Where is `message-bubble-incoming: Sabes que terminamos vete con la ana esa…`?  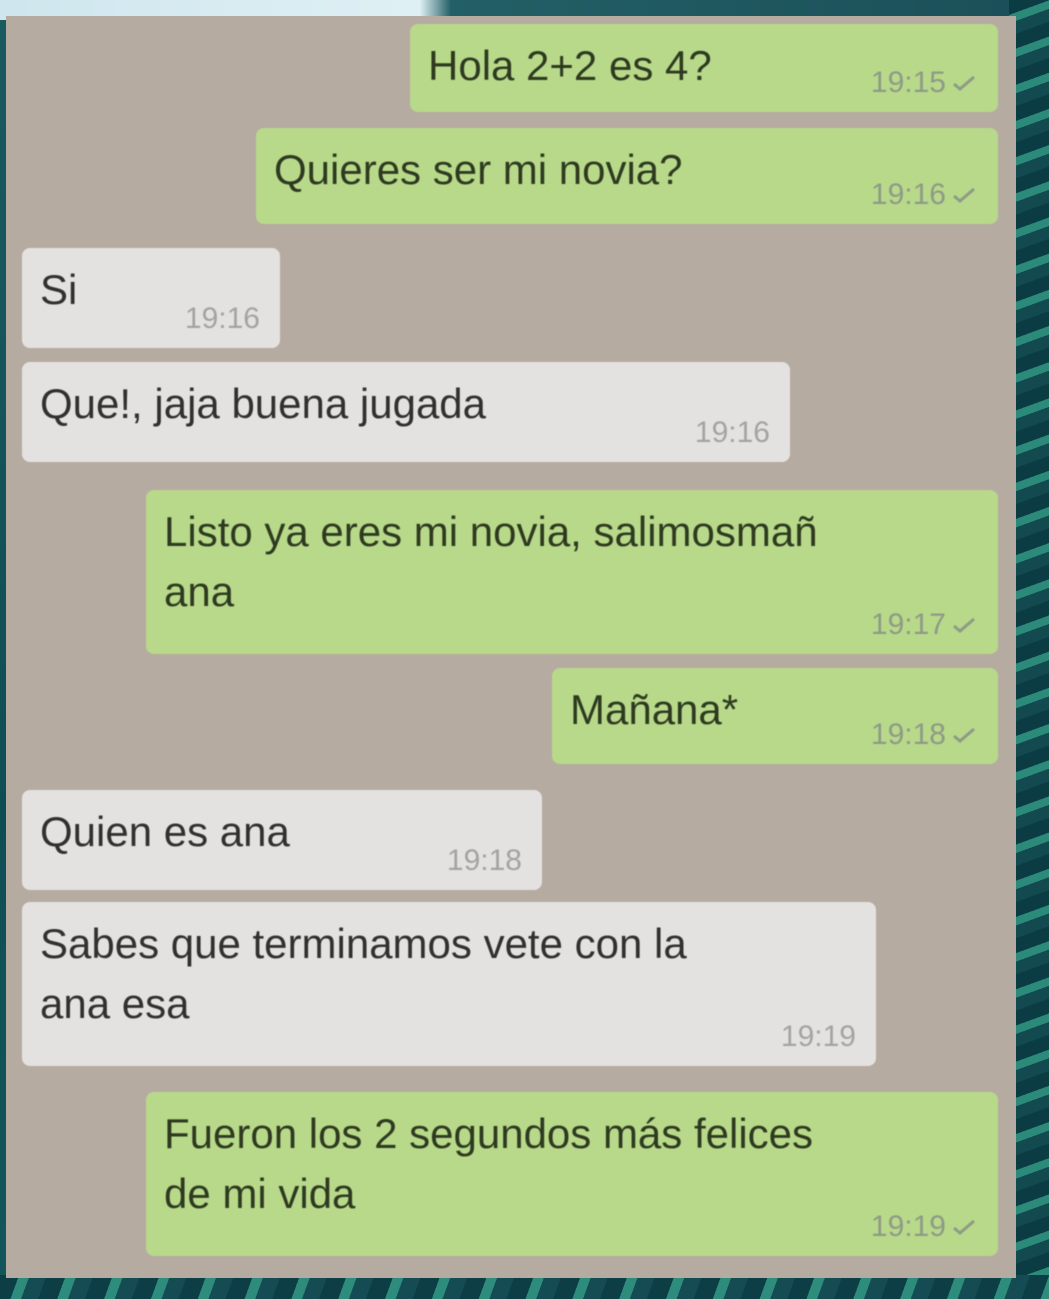
message-bubble-incoming: Sabes que terminamos vete con la ana esa… is located at coordinates (449, 984).